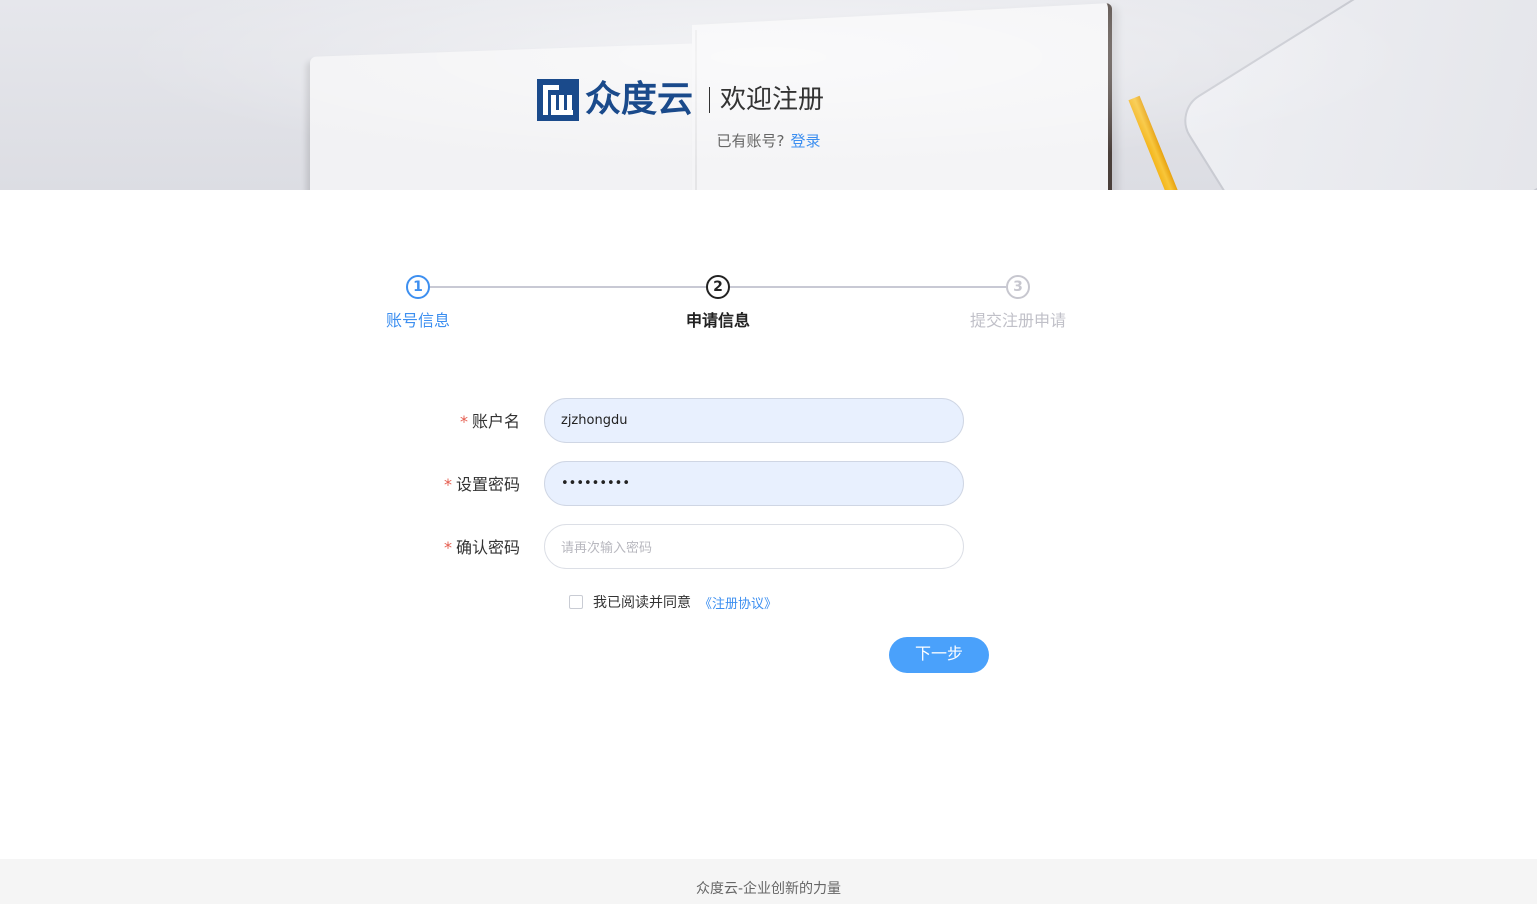  Describe the element at coordinates (738, 602) in the screenshot. I see `agreement-link: 《注册协议》` at that location.